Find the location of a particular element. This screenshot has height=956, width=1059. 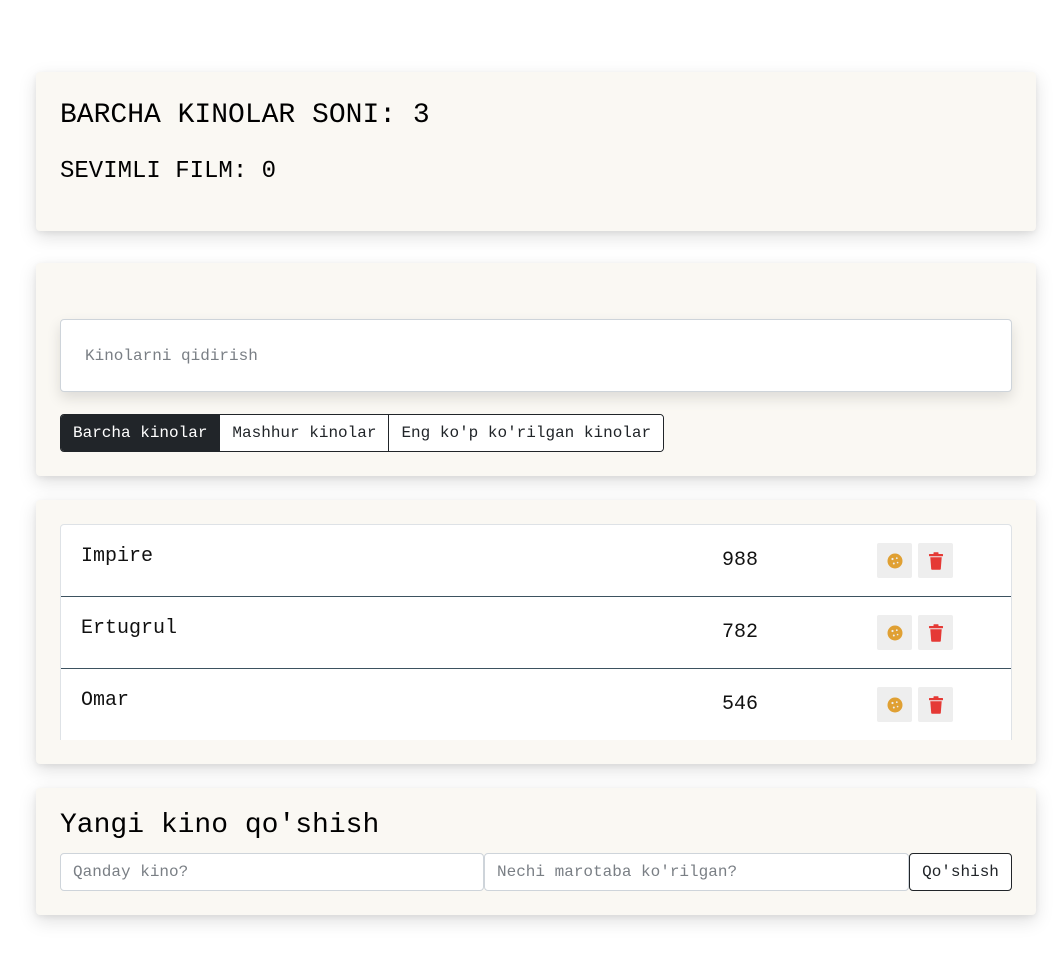

movie-views-input is located at coordinates (696, 872).